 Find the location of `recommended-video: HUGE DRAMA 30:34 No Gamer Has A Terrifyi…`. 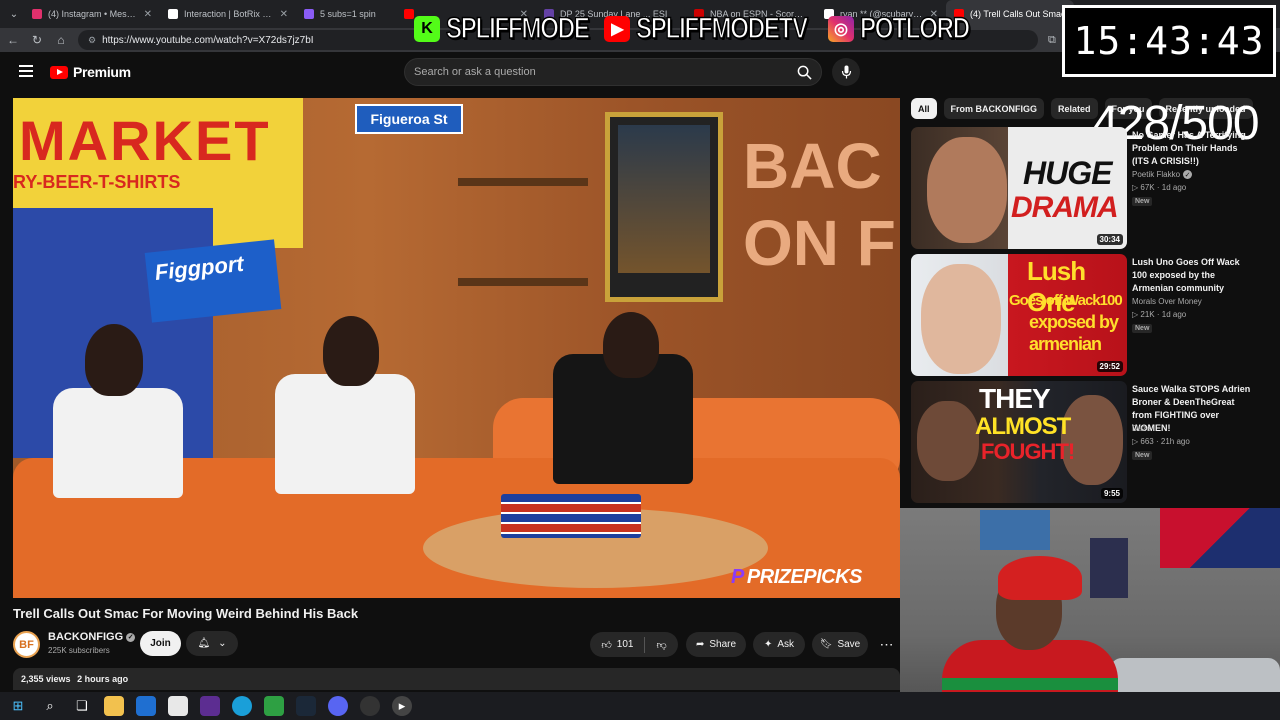

recommended-video: HUGE DRAMA 30:34 No Gamer Has A Terrifyi… is located at coordinates (1083, 188).